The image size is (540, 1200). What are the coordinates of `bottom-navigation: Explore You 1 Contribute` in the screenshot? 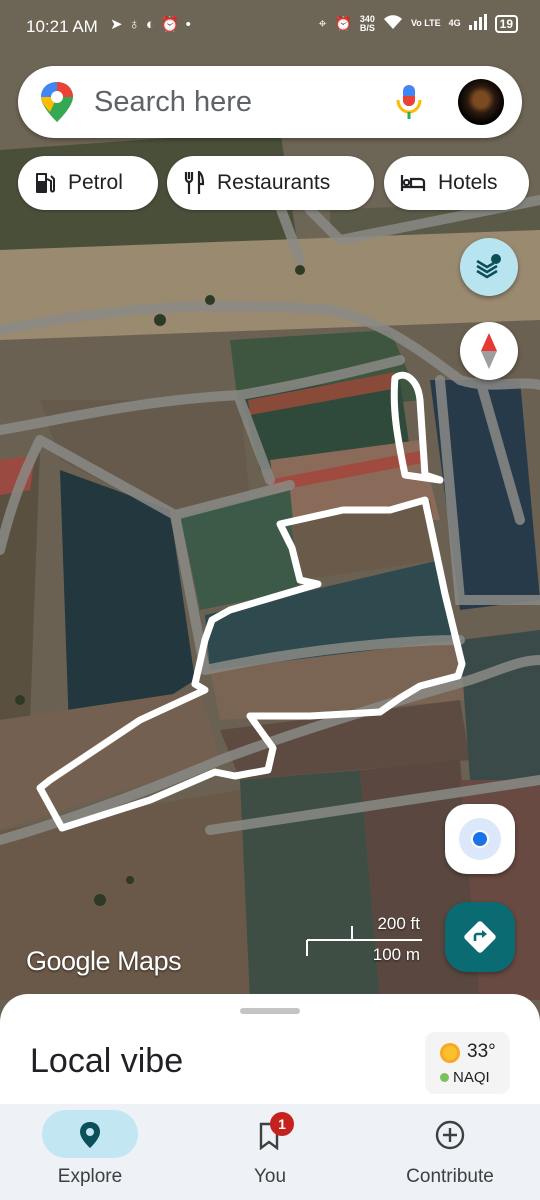 It's located at (270, 1152).